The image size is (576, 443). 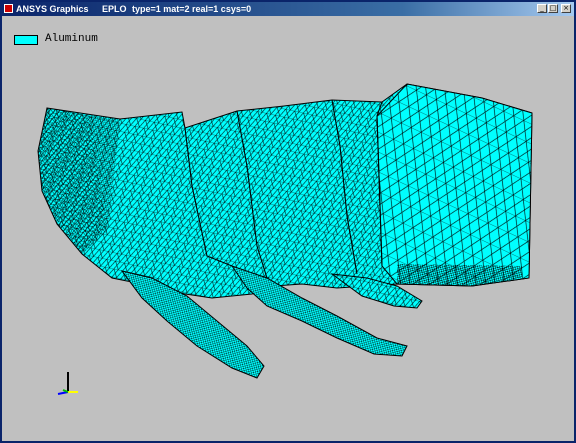 I want to click on close-button: ×, so click(x=566, y=8).